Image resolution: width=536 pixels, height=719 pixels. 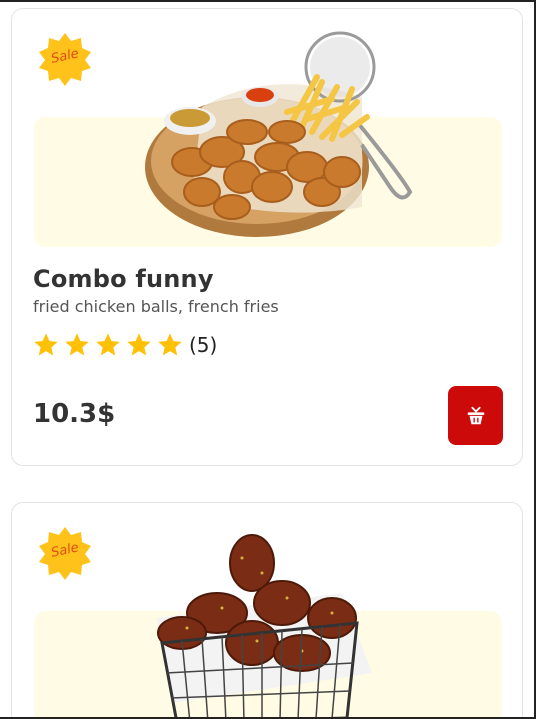 I want to click on add-to-cart-button, so click(x=475, y=415).